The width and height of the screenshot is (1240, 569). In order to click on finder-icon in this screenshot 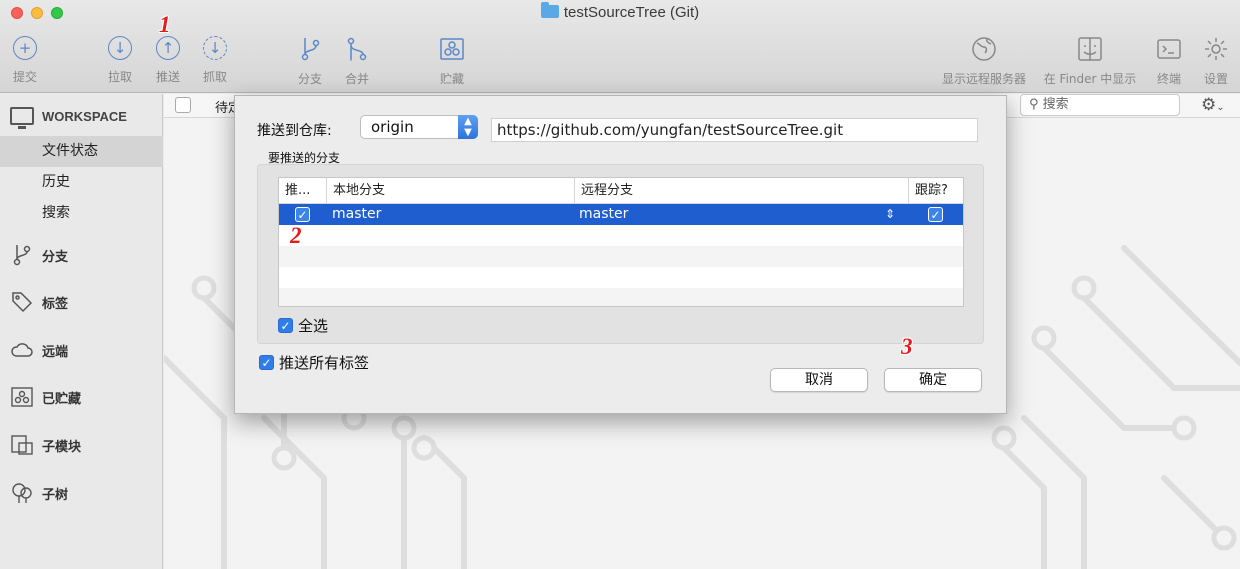, I will do `click(1090, 49)`.